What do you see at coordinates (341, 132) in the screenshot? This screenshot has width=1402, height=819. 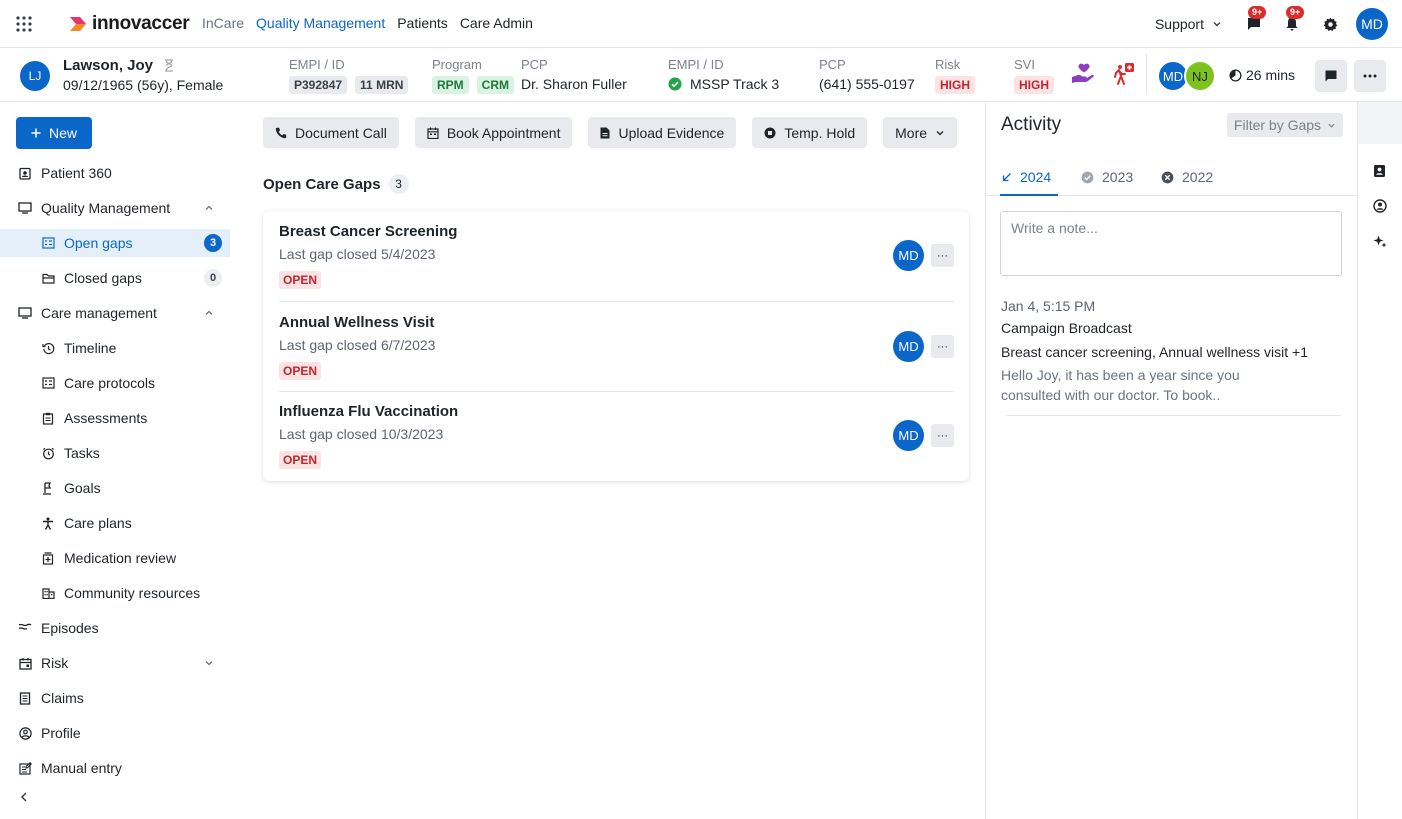 I see `document-call-label: Document Call` at bounding box center [341, 132].